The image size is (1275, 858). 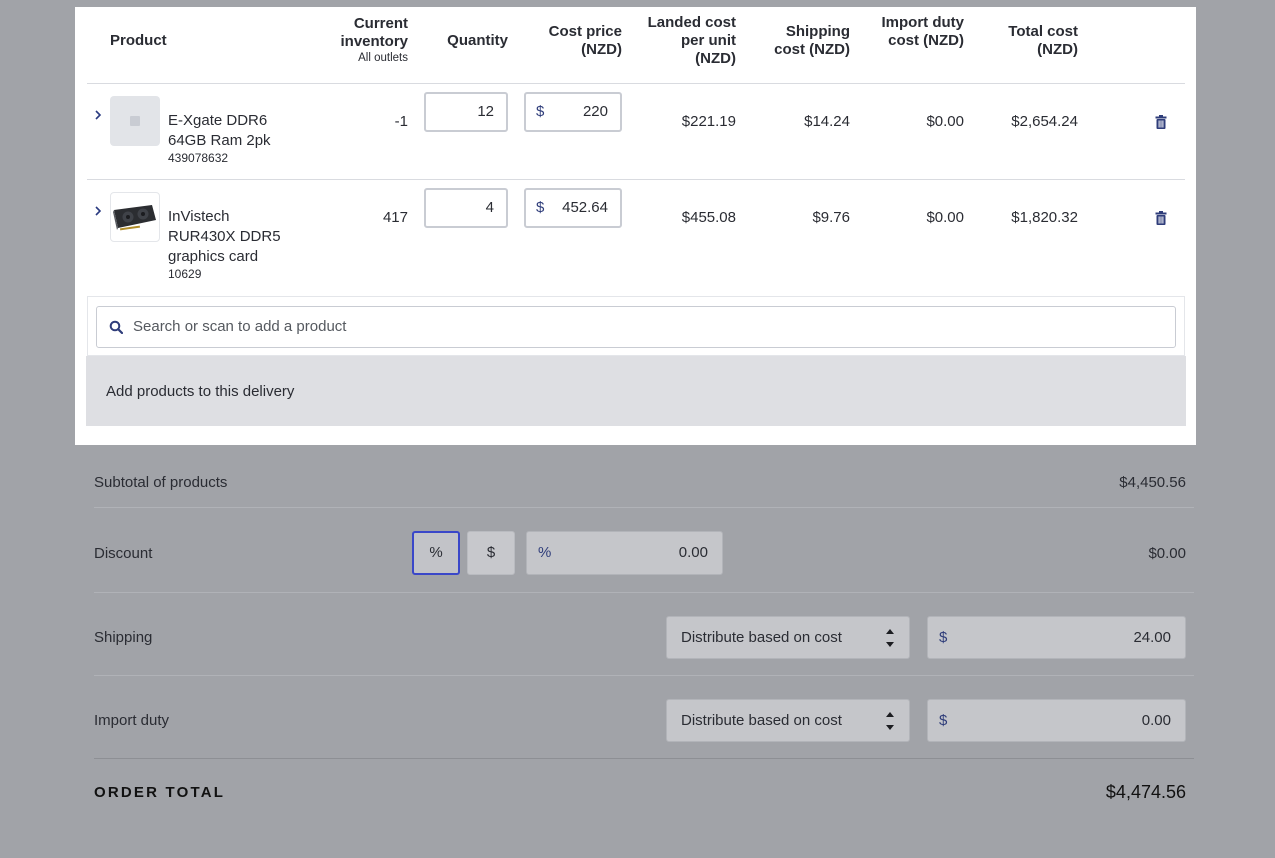 What do you see at coordinates (123, 637) in the screenshot?
I see `shipping-label: Shipping` at bounding box center [123, 637].